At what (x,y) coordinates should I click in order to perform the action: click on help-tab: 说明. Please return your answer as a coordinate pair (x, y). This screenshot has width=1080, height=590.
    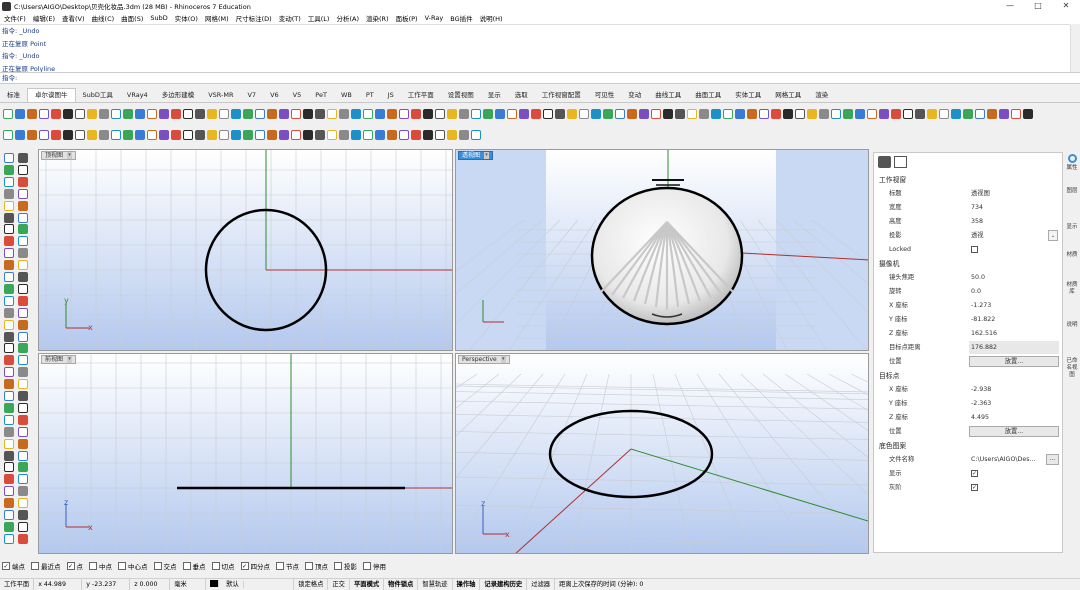
    Looking at the image, I should click on (1072, 325).